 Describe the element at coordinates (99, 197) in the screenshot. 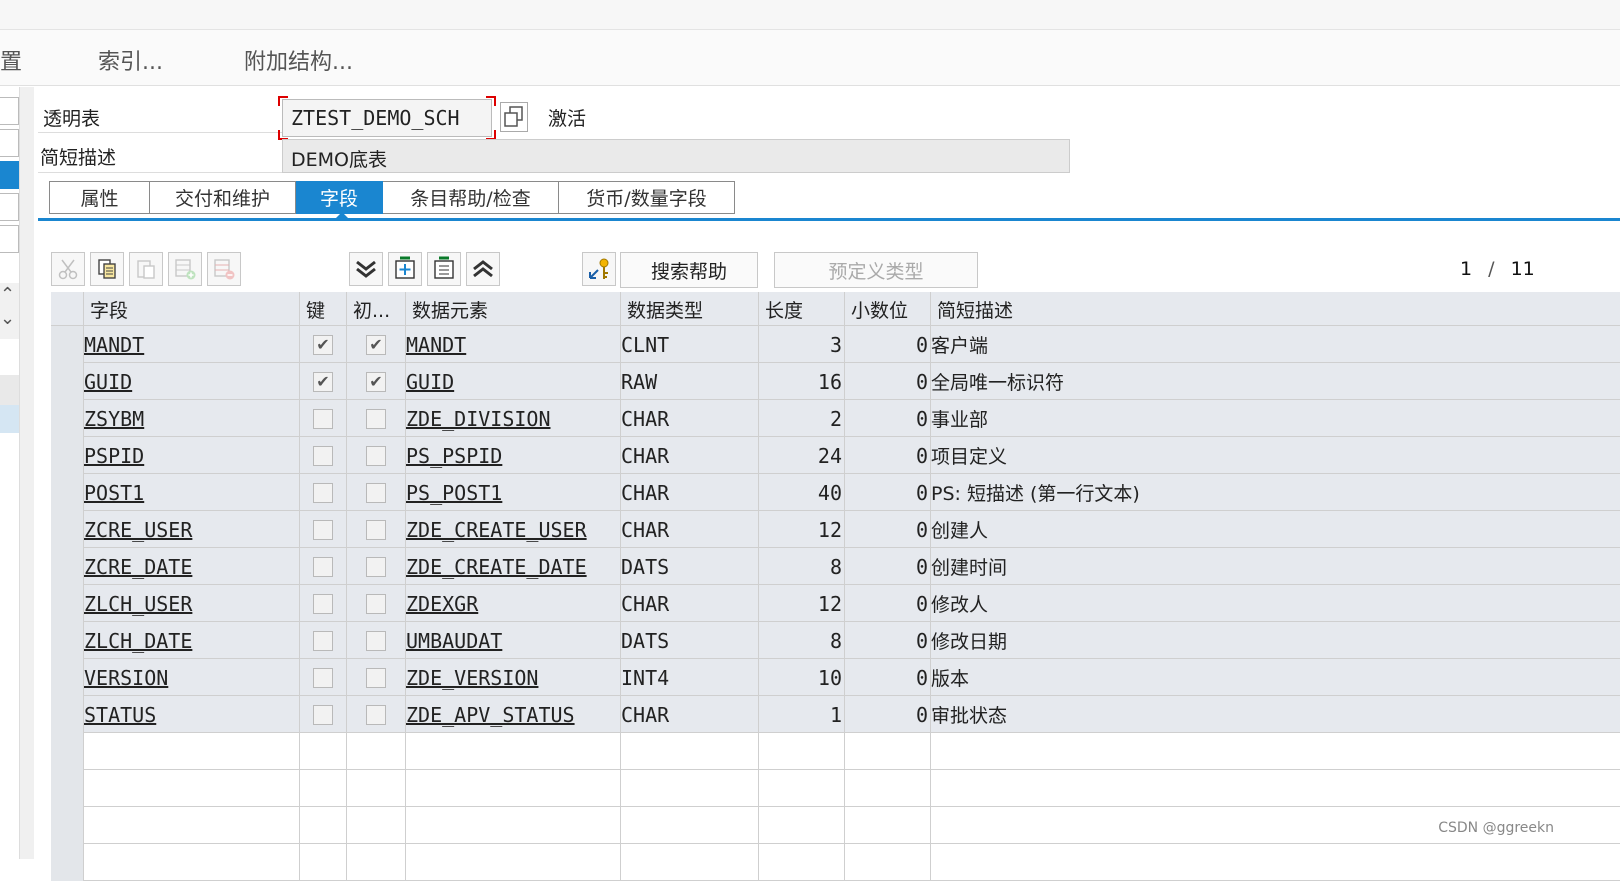

I see `tab-attributes: 属性` at that location.